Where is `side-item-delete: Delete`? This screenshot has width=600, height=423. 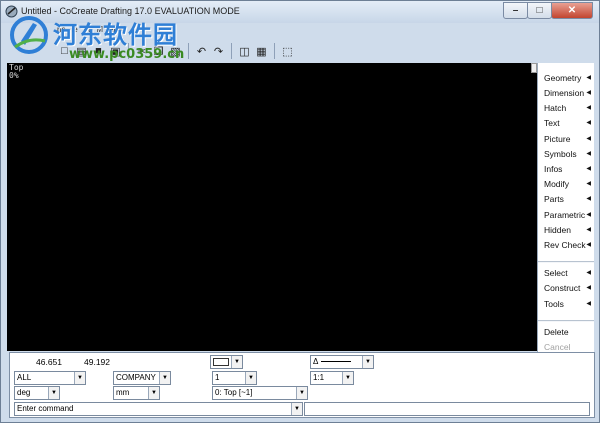
side-item-delete: Delete is located at coordinates (566, 332).